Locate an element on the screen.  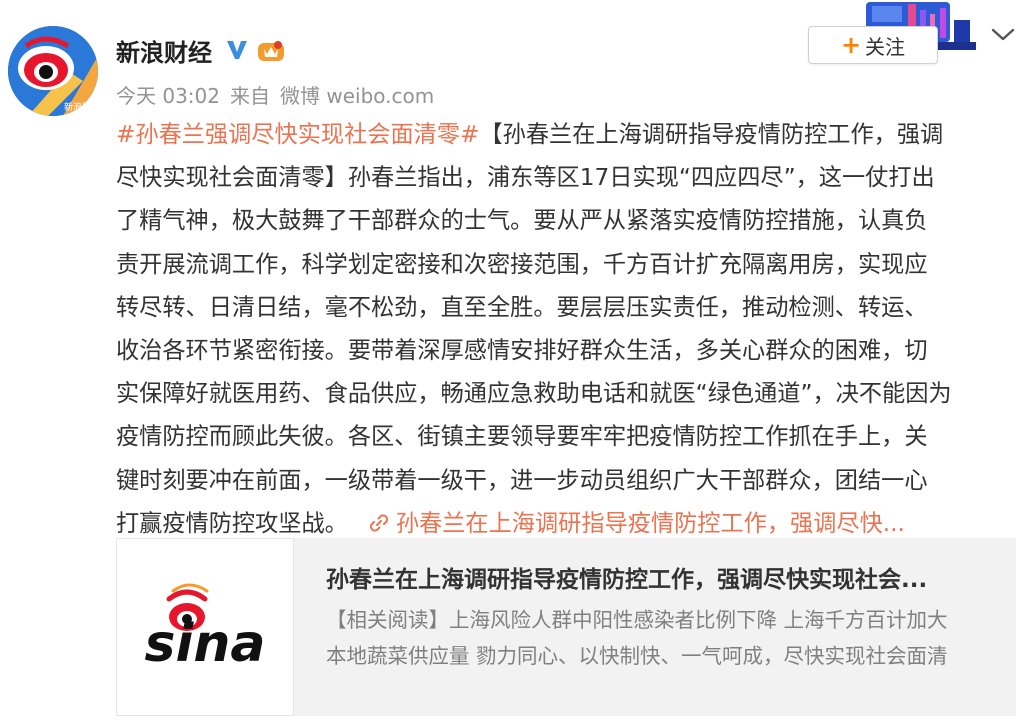
sina-logo-icon: sina is located at coordinates (205, 627).